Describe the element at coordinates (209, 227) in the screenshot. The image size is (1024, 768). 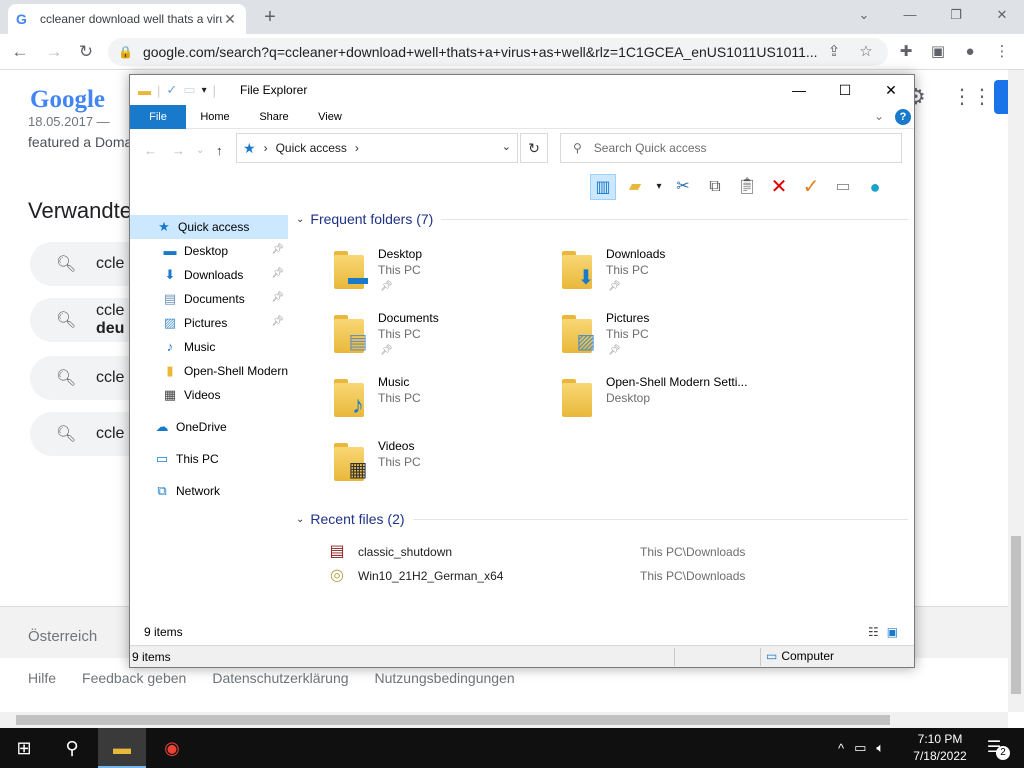
I see `nav-item-quick-access: ★ Quick access` at that location.